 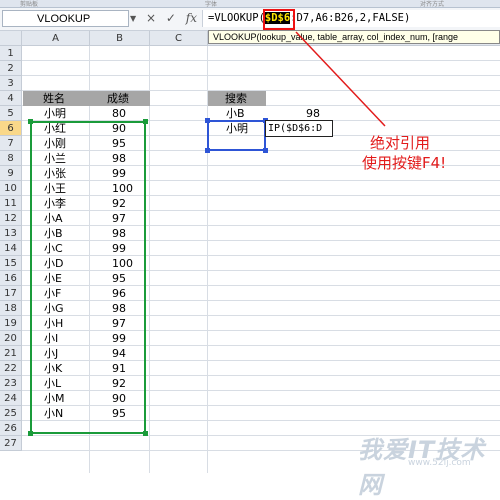 I want to click on annotation-text: 绝对引用 使用按键F4!, so click(x=404, y=153).